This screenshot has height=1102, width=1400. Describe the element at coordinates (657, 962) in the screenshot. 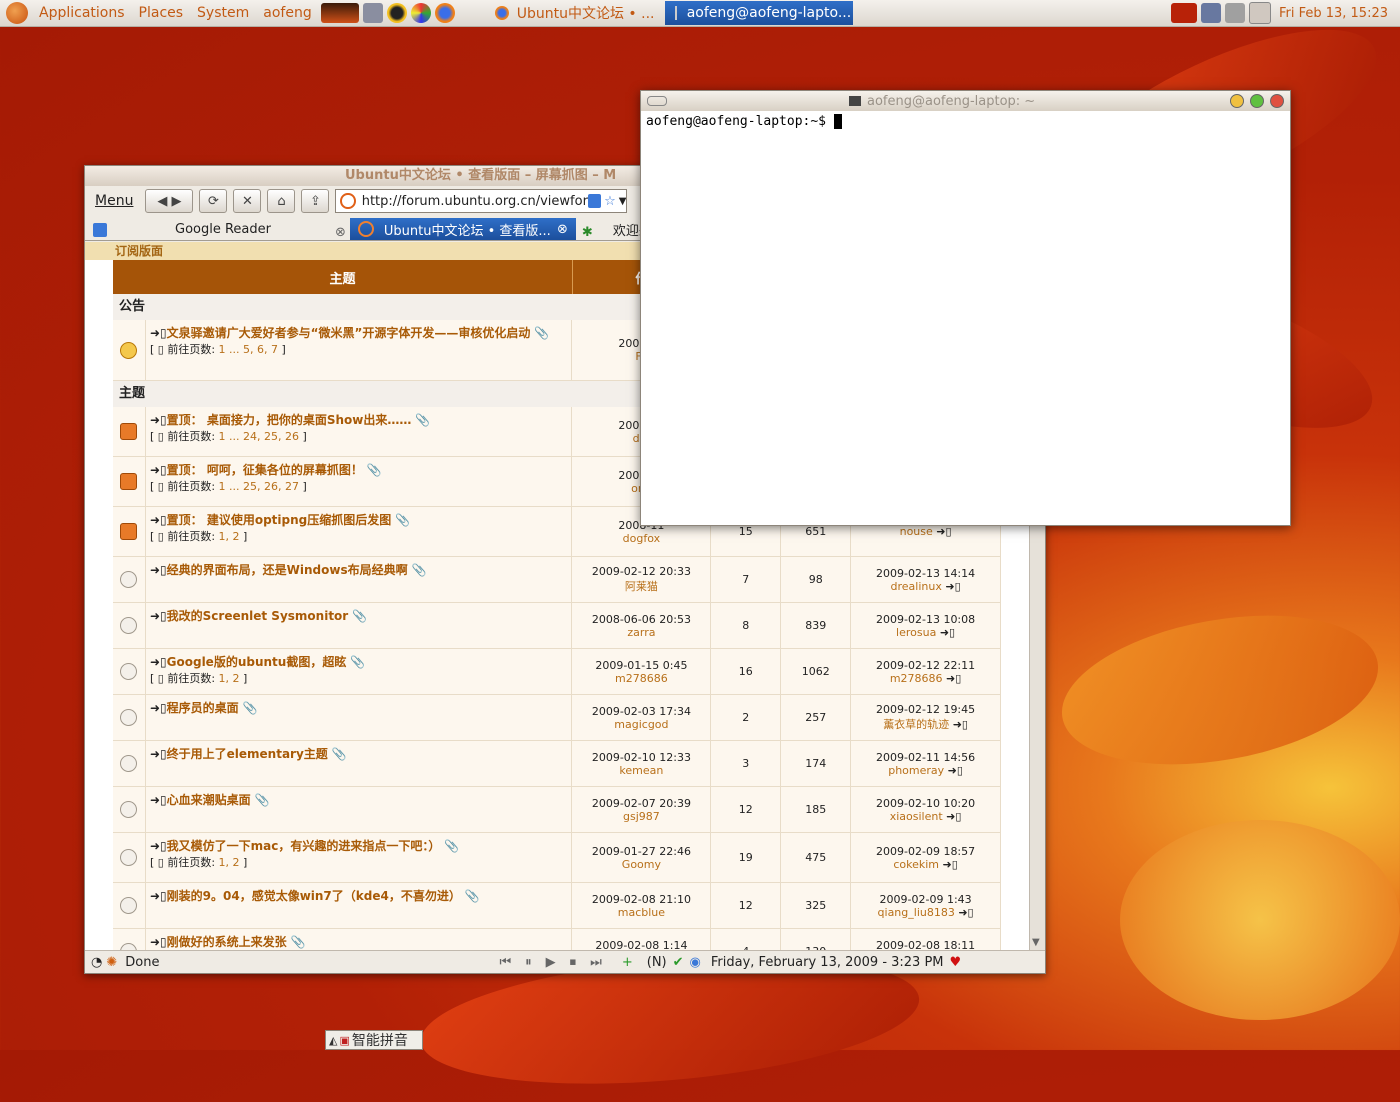

I see `status-n: (N)` at that location.